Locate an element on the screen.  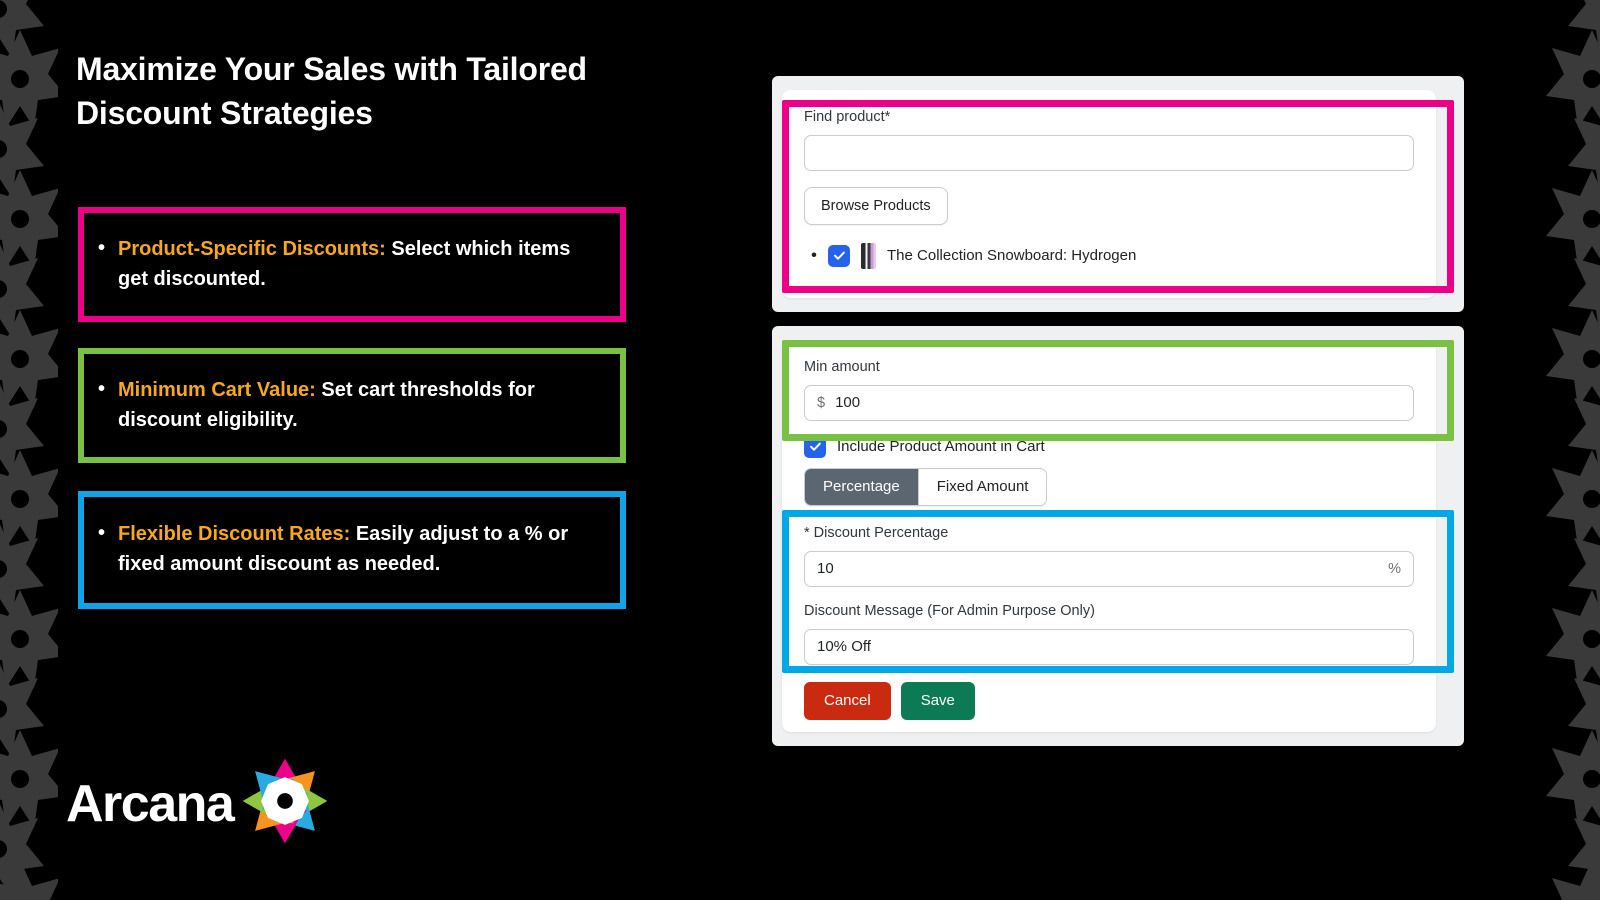
discount-type-toggle: Percentage Fixed Amount is located at coordinates (926, 486).